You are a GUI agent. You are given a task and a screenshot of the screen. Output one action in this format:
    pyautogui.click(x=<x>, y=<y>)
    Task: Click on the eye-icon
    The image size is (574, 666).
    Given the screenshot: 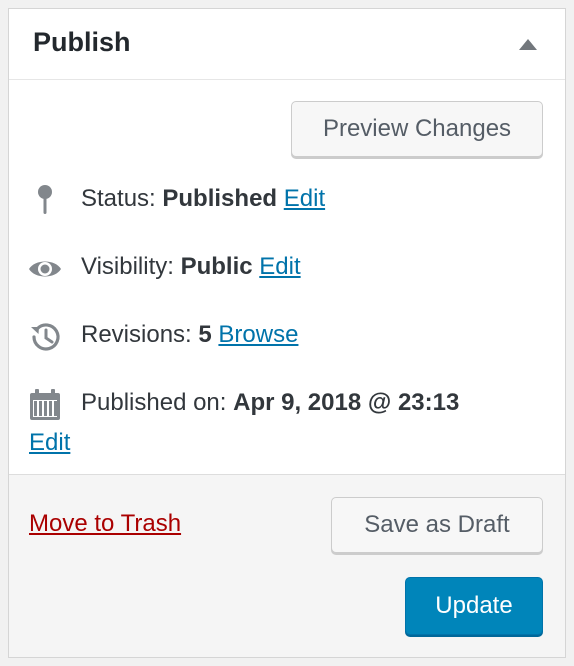 What is the action you would take?
    pyautogui.click(x=45, y=269)
    